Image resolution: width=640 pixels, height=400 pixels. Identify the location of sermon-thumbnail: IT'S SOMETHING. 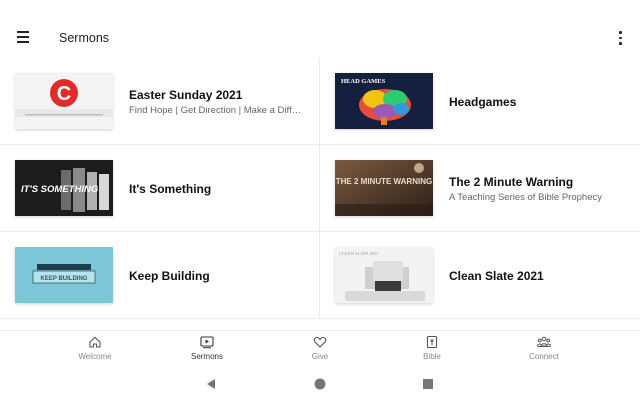
(64, 188).